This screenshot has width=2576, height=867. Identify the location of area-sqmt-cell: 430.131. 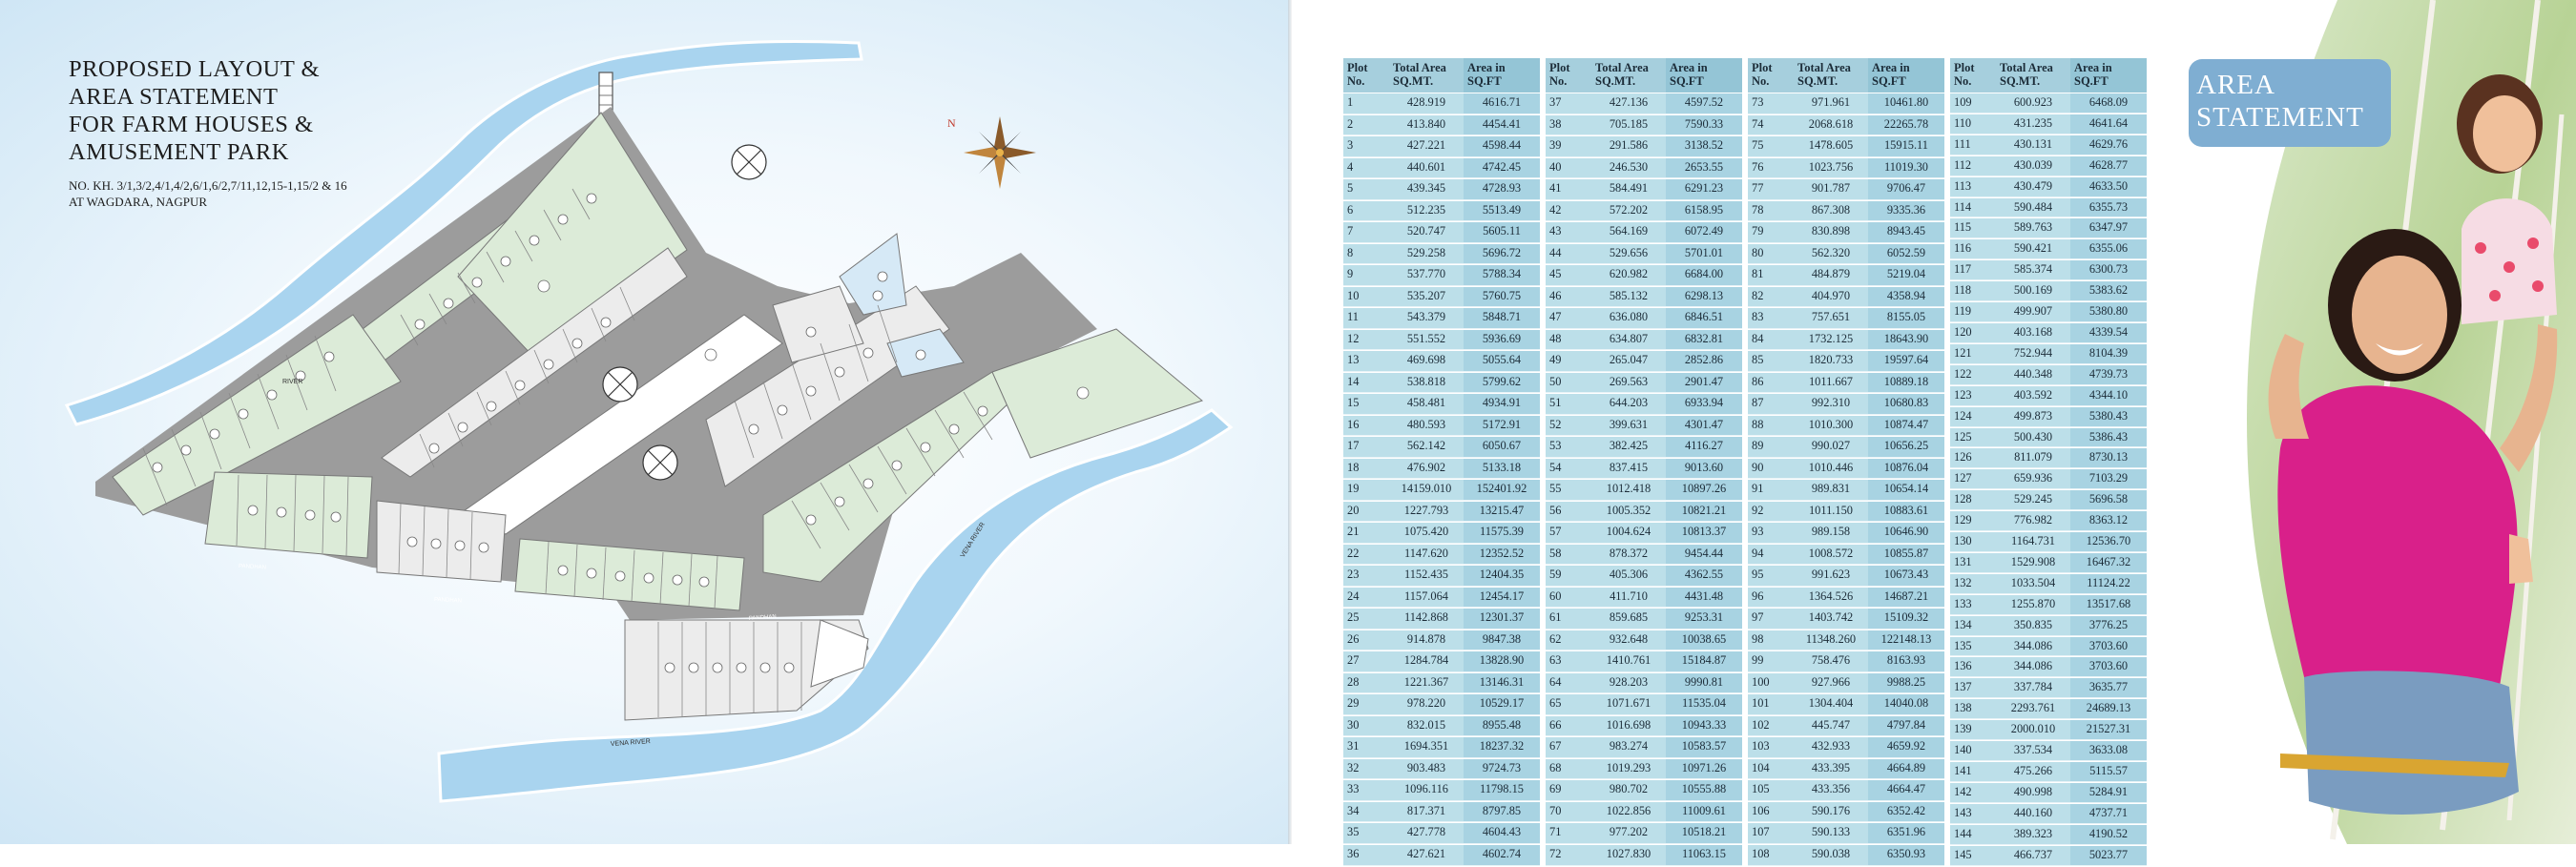
(2033, 144).